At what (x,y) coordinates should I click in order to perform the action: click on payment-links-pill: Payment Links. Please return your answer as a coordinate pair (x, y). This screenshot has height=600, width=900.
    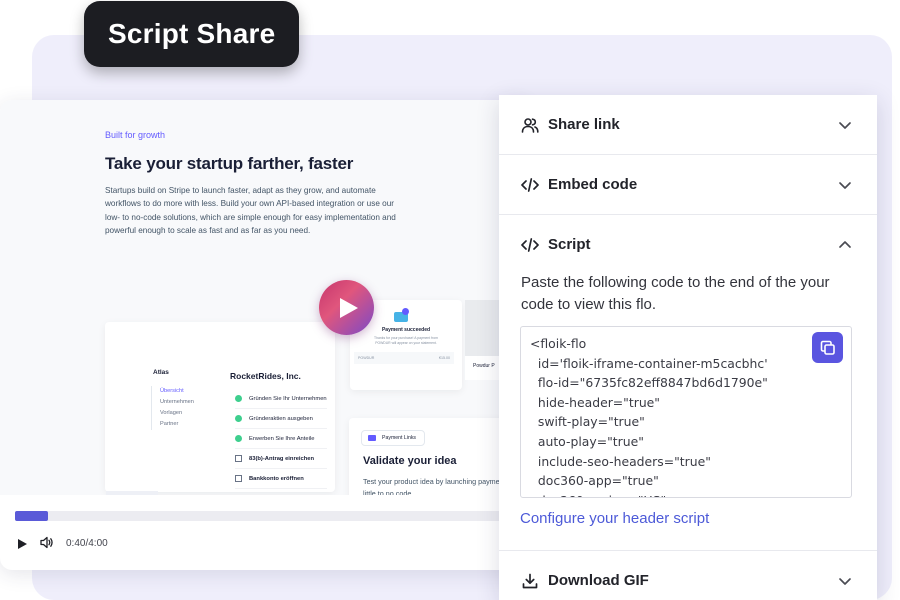
    Looking at the image, I should click on (393, 438).